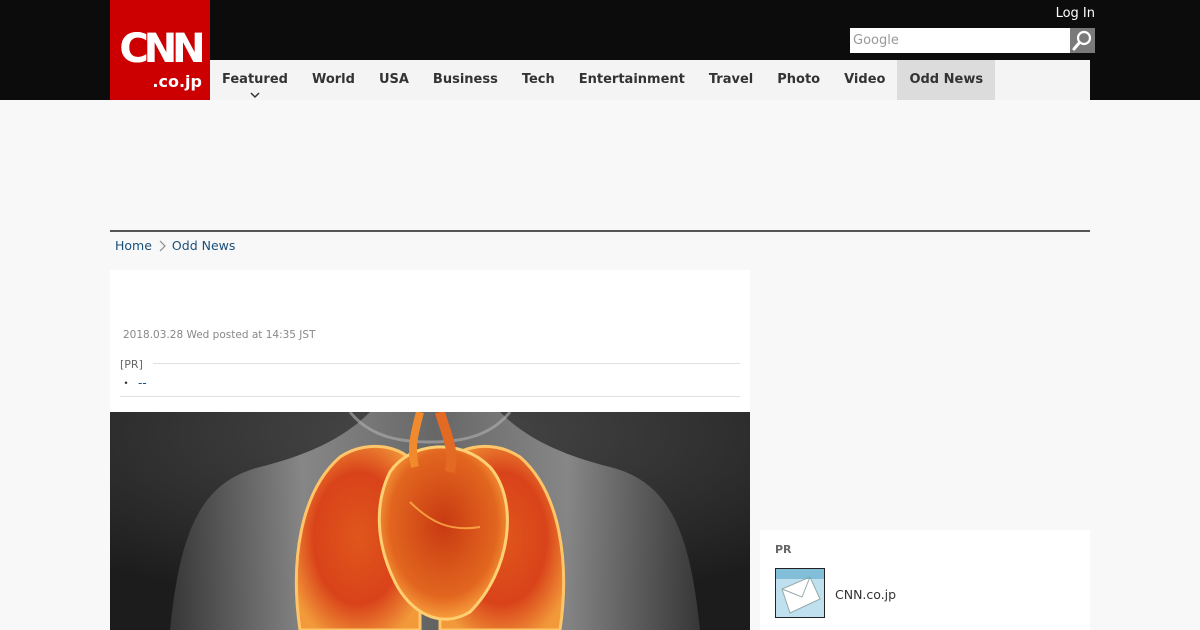 This screenshot has height=630, width=1200. I want to click on nav-item-world: World, so click(333, 80).